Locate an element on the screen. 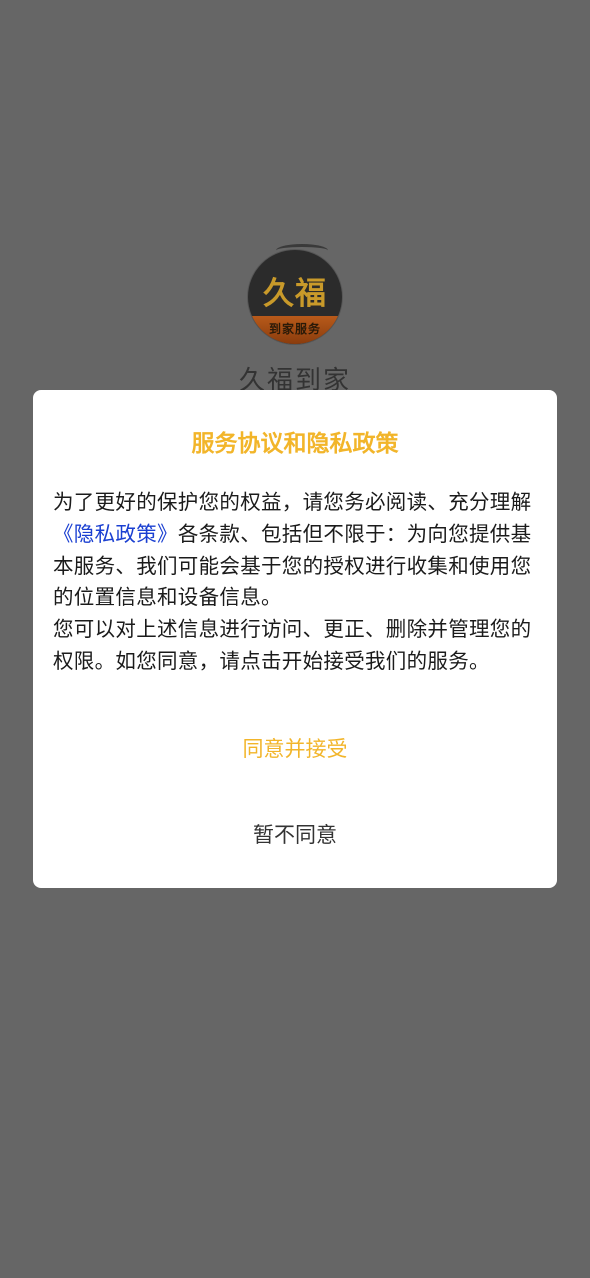 Image resolution: width=590 pixels, height=1278 pixels. agree-button: 同意并接受 is located at coordinates (295, 748).